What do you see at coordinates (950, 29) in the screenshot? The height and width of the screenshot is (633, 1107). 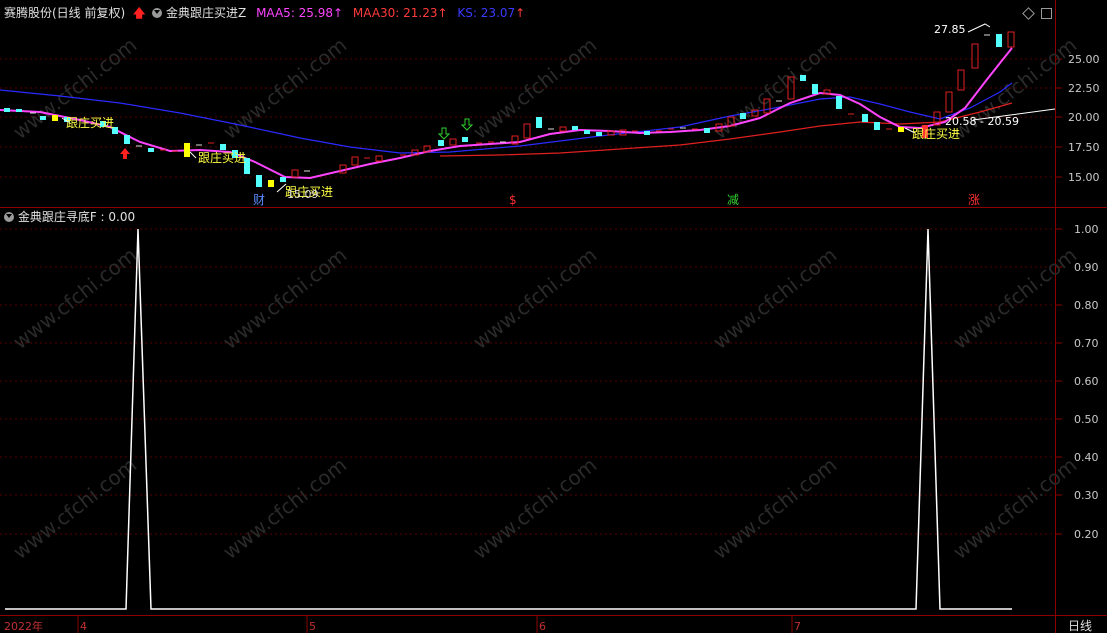 I see `high-price-label: 27.85` at bounding box center [950, 29].